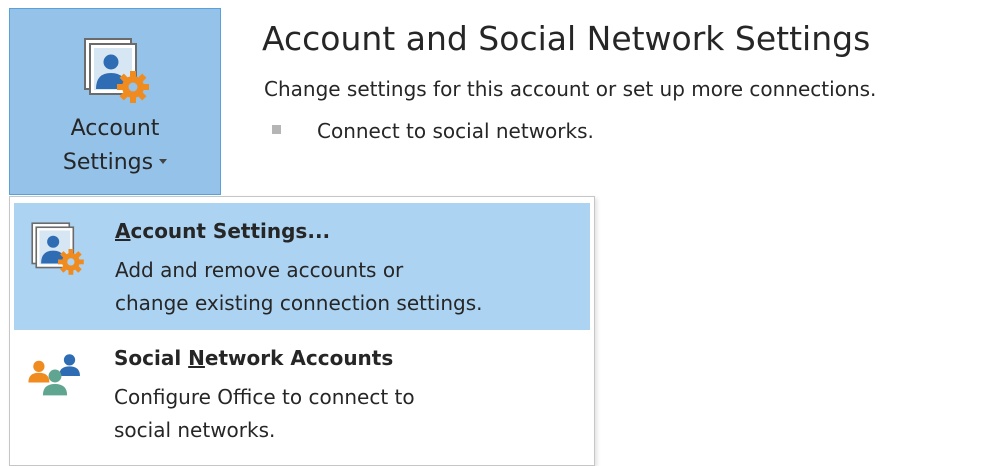 Image resolution: width=981 pixels, height=466 pixels. What do you see at coordinates (115, 128) in the screenshot?
I see `account-button-label-line1: Account` at bounding box center [115, 128].